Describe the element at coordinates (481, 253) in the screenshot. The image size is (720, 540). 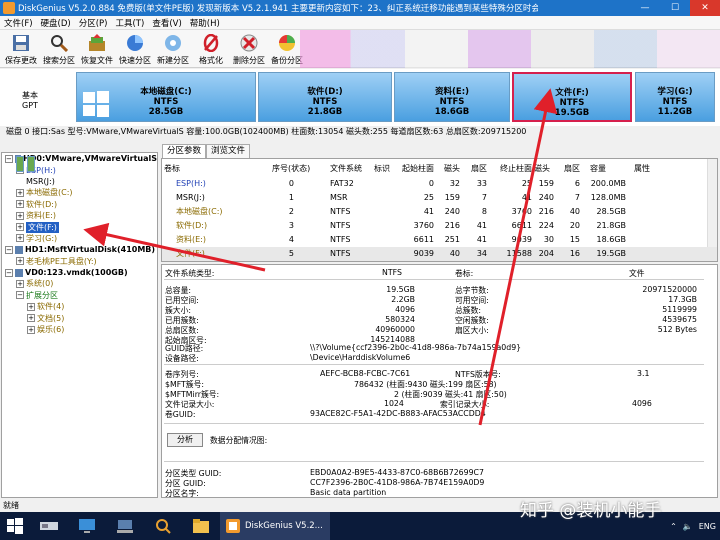
I see `table-cell: 34` at that location.